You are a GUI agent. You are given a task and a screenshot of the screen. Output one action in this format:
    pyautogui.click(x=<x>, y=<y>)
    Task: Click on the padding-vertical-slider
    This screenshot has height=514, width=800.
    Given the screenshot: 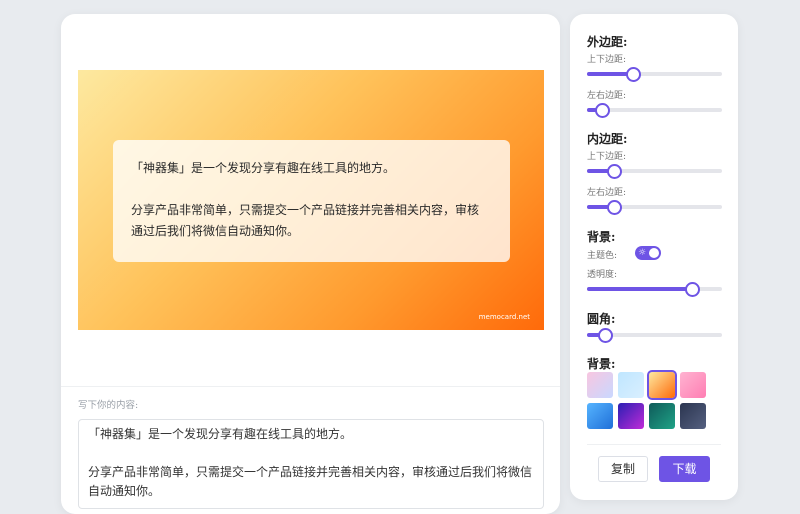 What is the action you would take?
    pyautogui.click(x=654, y=171)
    